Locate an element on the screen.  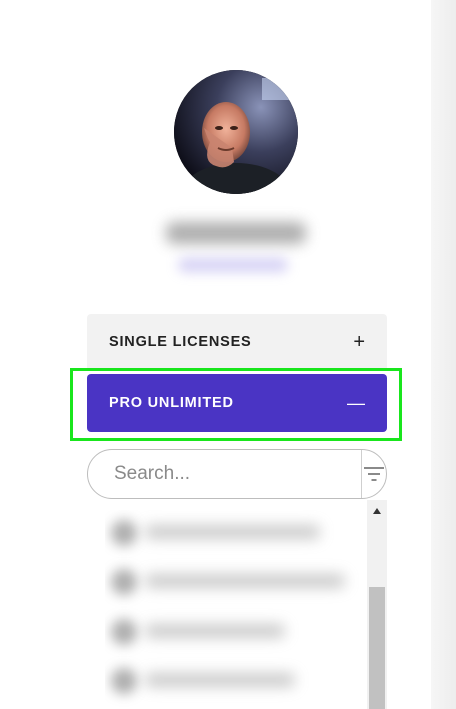
search-input is located at coordinates (224, 474).